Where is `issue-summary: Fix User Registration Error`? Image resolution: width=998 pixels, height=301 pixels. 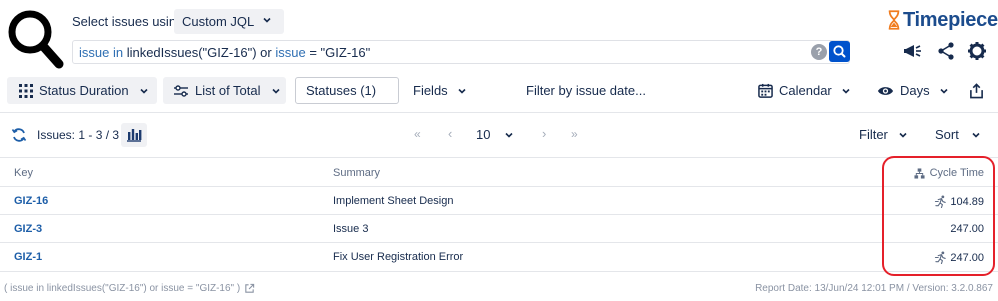 issue-summary: Fix User Registration Error is located at coordinates (398, 257).